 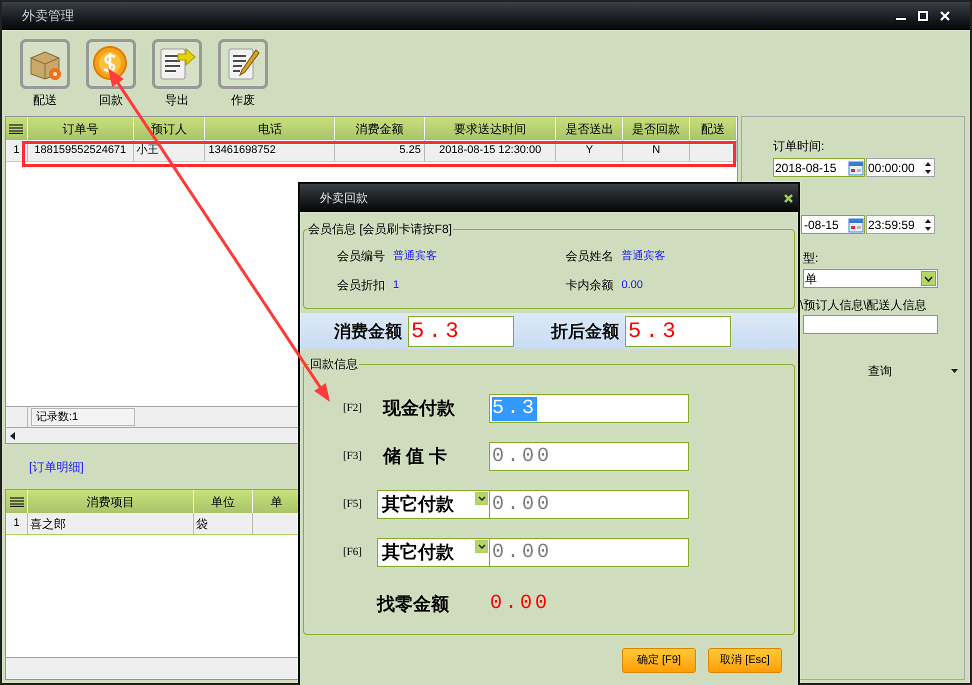 What do you see at coordinates (520, 604) in the screenshot?
I see `change-value: 0.00` at bounding box center [520, 604].